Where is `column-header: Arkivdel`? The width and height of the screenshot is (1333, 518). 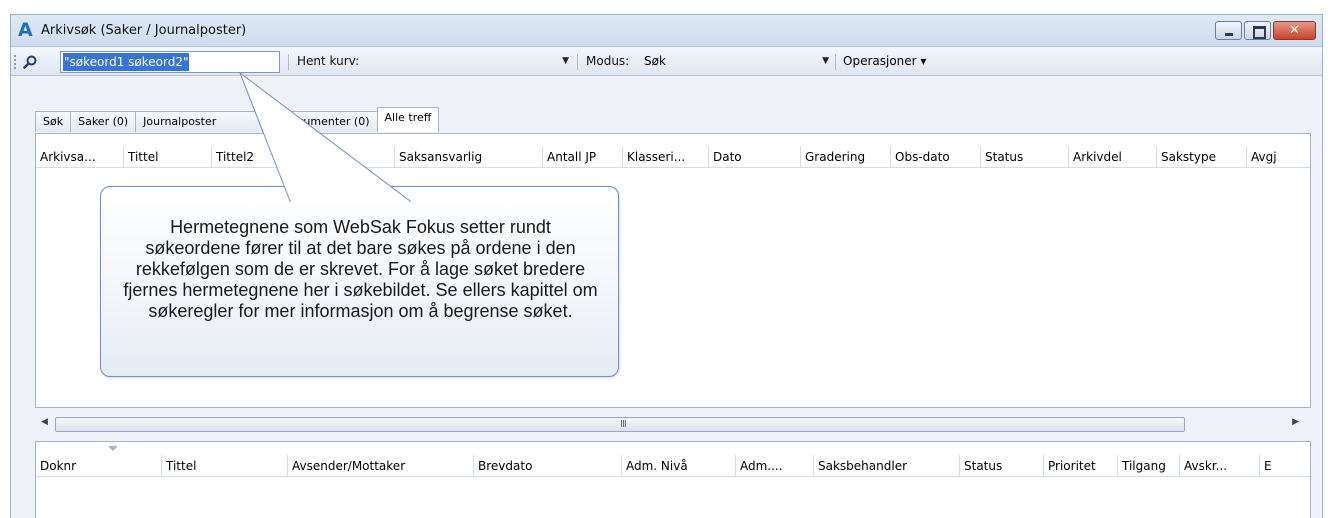
column-header: Arkivdel is located at coordinates (1113, 156).